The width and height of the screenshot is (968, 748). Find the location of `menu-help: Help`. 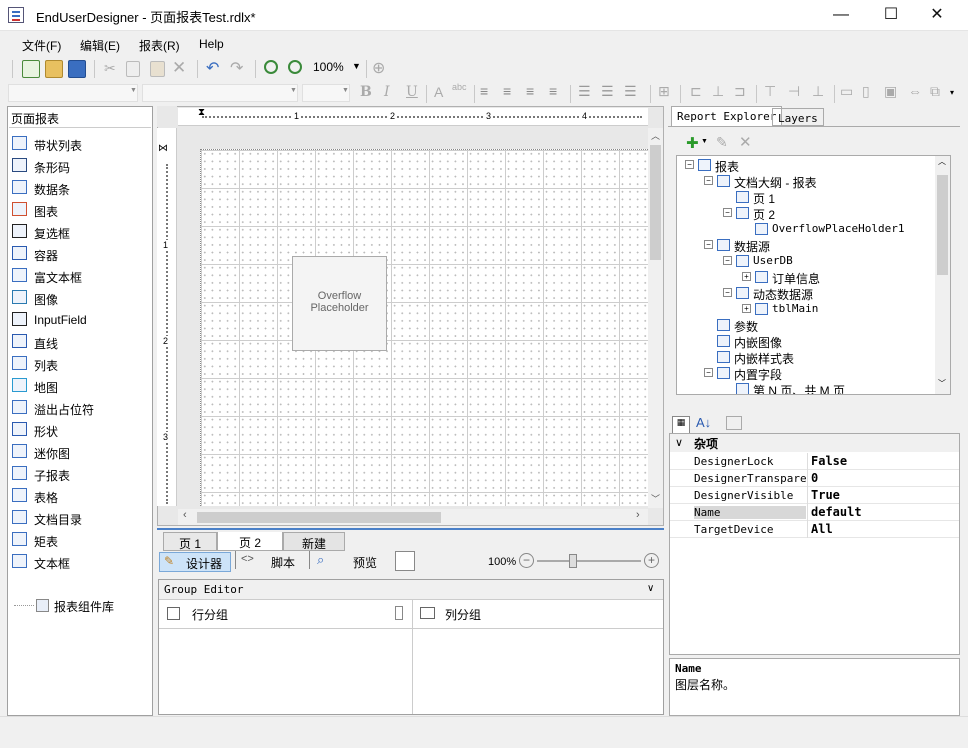

menu-help: Help is located at coordinates (211, 44).